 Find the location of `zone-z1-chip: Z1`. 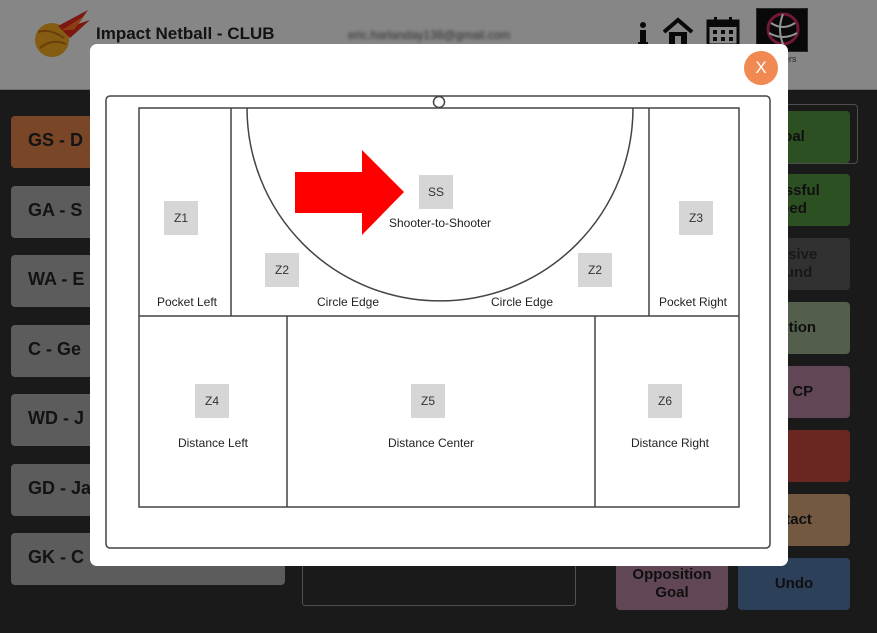

zone-z1-chip: Z1 is located at coordinates (181, 218).